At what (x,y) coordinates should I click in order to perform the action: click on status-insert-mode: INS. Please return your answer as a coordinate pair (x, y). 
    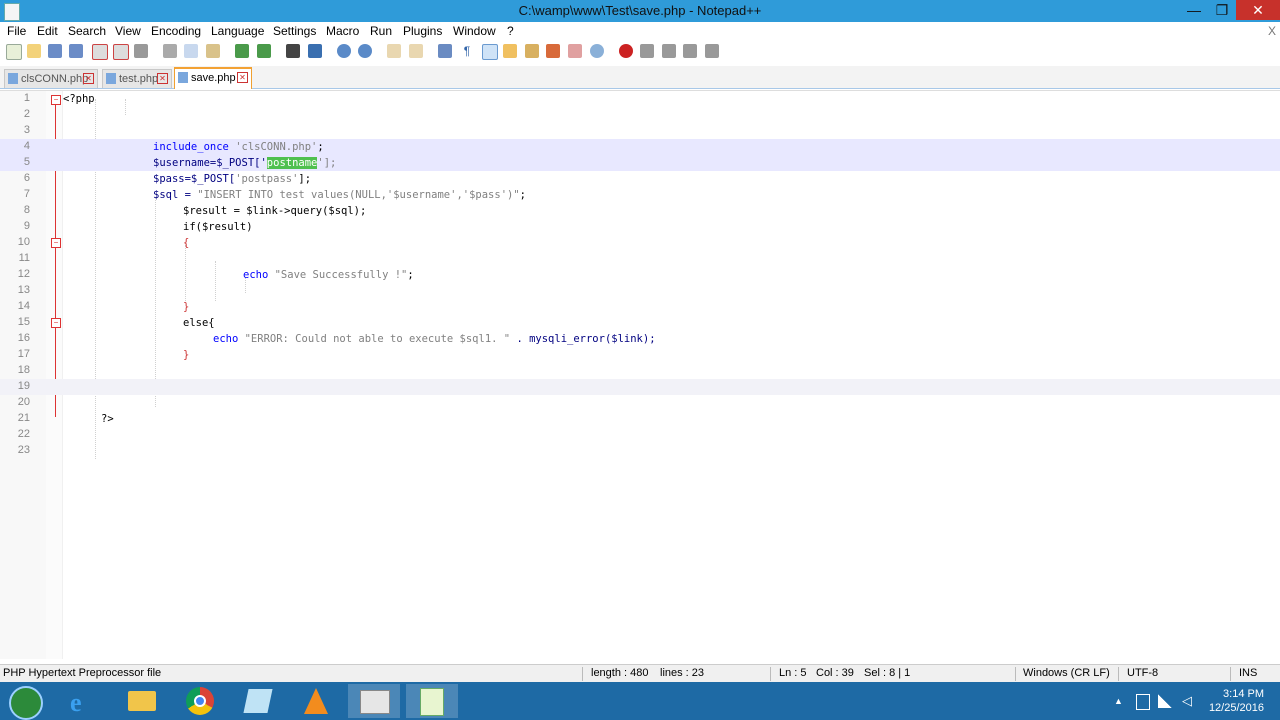
    Looking at the image, I should click on (1248, 673).